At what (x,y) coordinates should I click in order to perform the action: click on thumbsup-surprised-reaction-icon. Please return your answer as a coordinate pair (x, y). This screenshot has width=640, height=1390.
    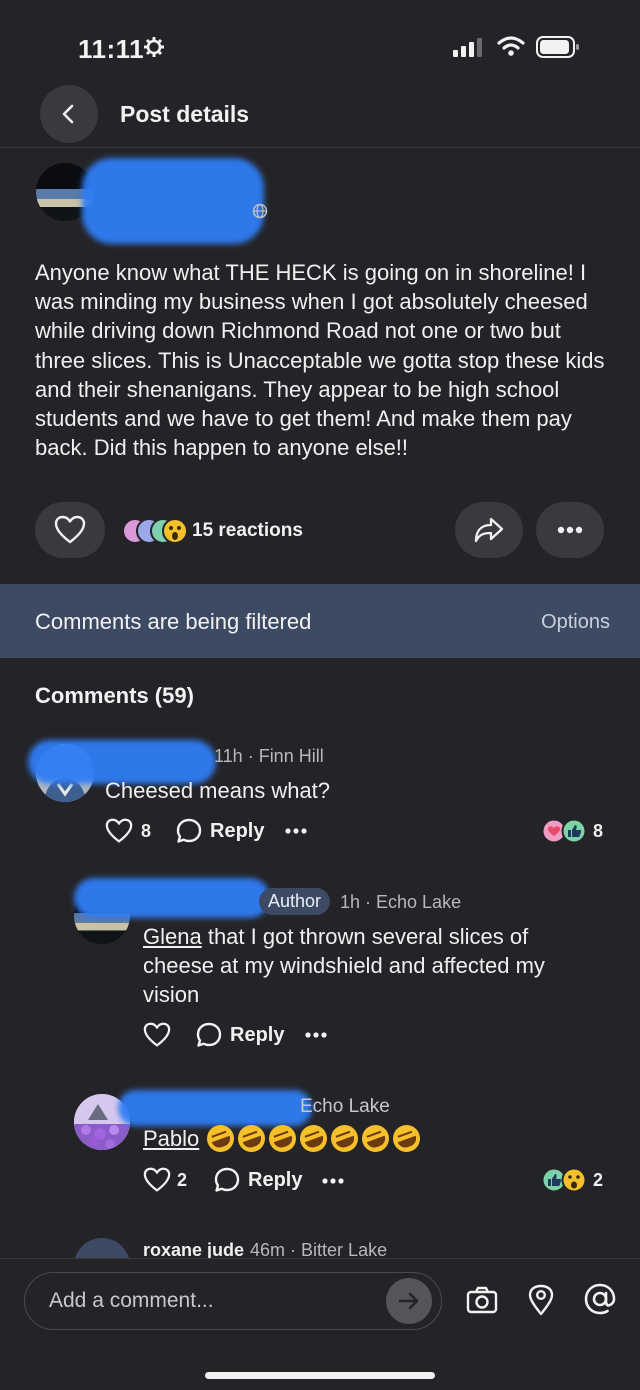
    Looking at the image, I should click on (564, 1180).